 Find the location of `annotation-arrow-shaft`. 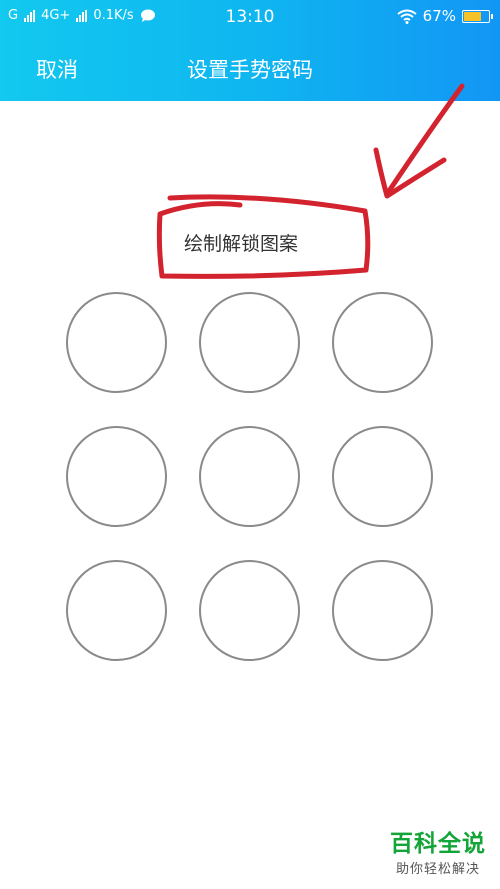

annotation-arrow-shaft is located at coordinates (424, 140).